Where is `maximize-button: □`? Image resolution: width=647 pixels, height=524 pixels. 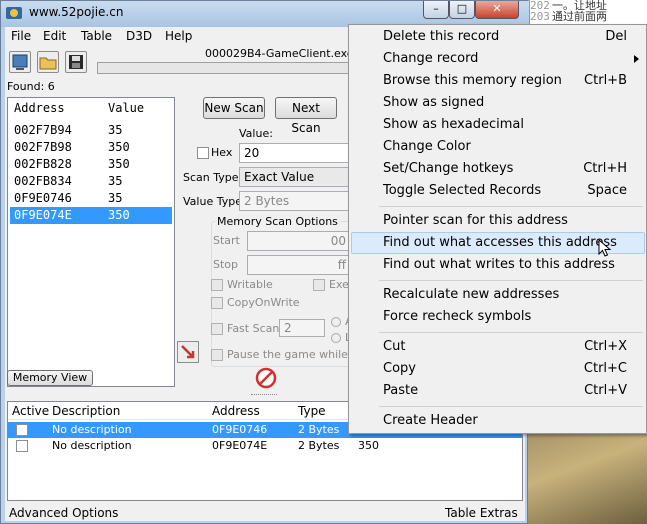 maximize-button: □ is located at coordinates (462, 10).